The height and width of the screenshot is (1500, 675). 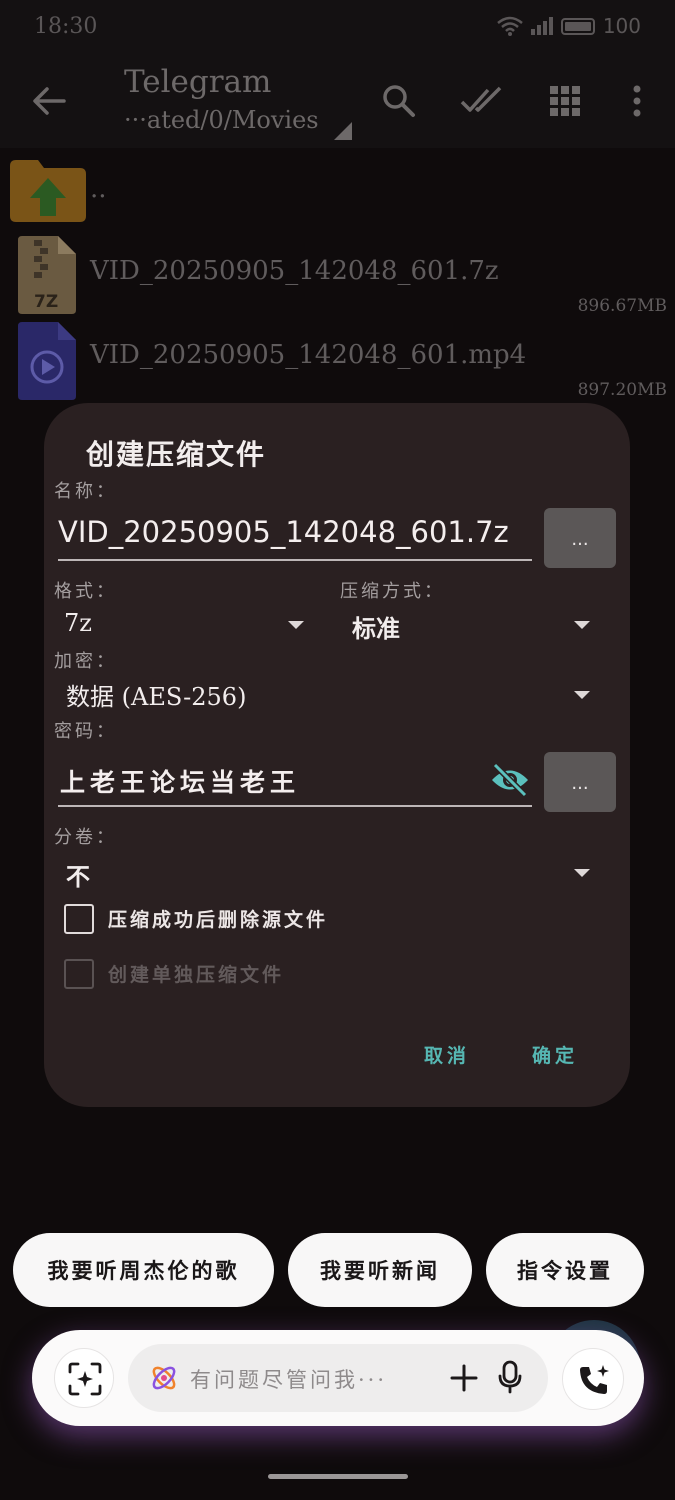 I want to click on mic-icon, so click(x=510, y=1377).